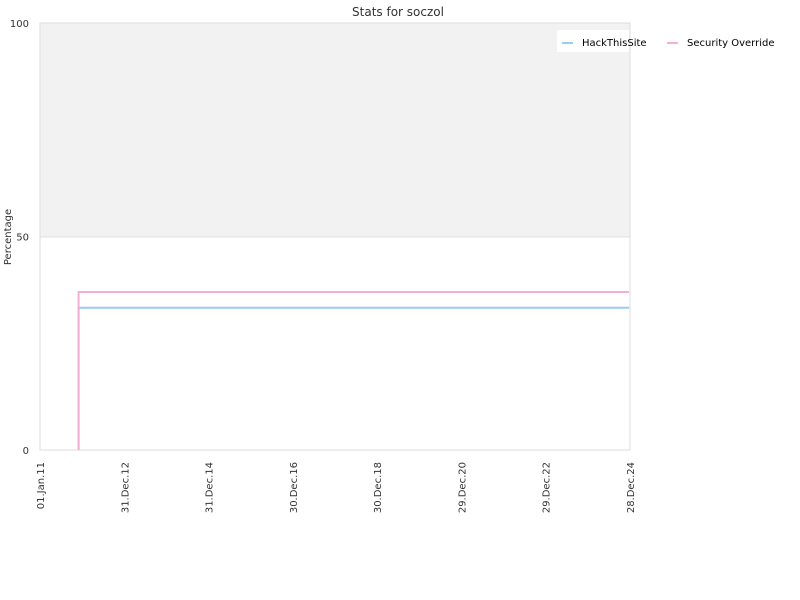 This screenshot has width=800, height=600. What do you see at coordinates (731, 43) in the screenshot?
I see `legend-label: Security Override` at bounding box center [731, 43].